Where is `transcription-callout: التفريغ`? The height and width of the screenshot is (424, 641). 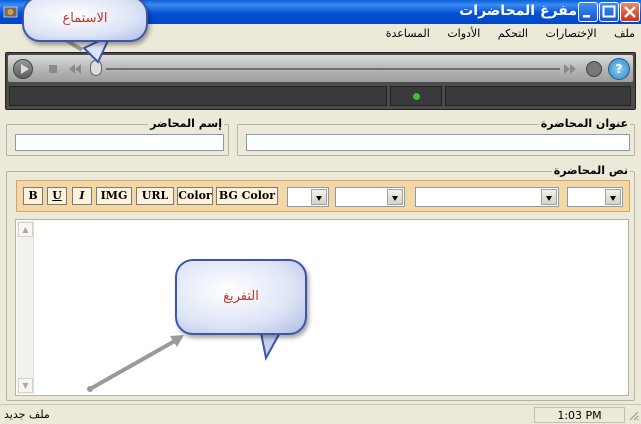 transcription-callout: التفريغ is located at coordinates (241, 297).